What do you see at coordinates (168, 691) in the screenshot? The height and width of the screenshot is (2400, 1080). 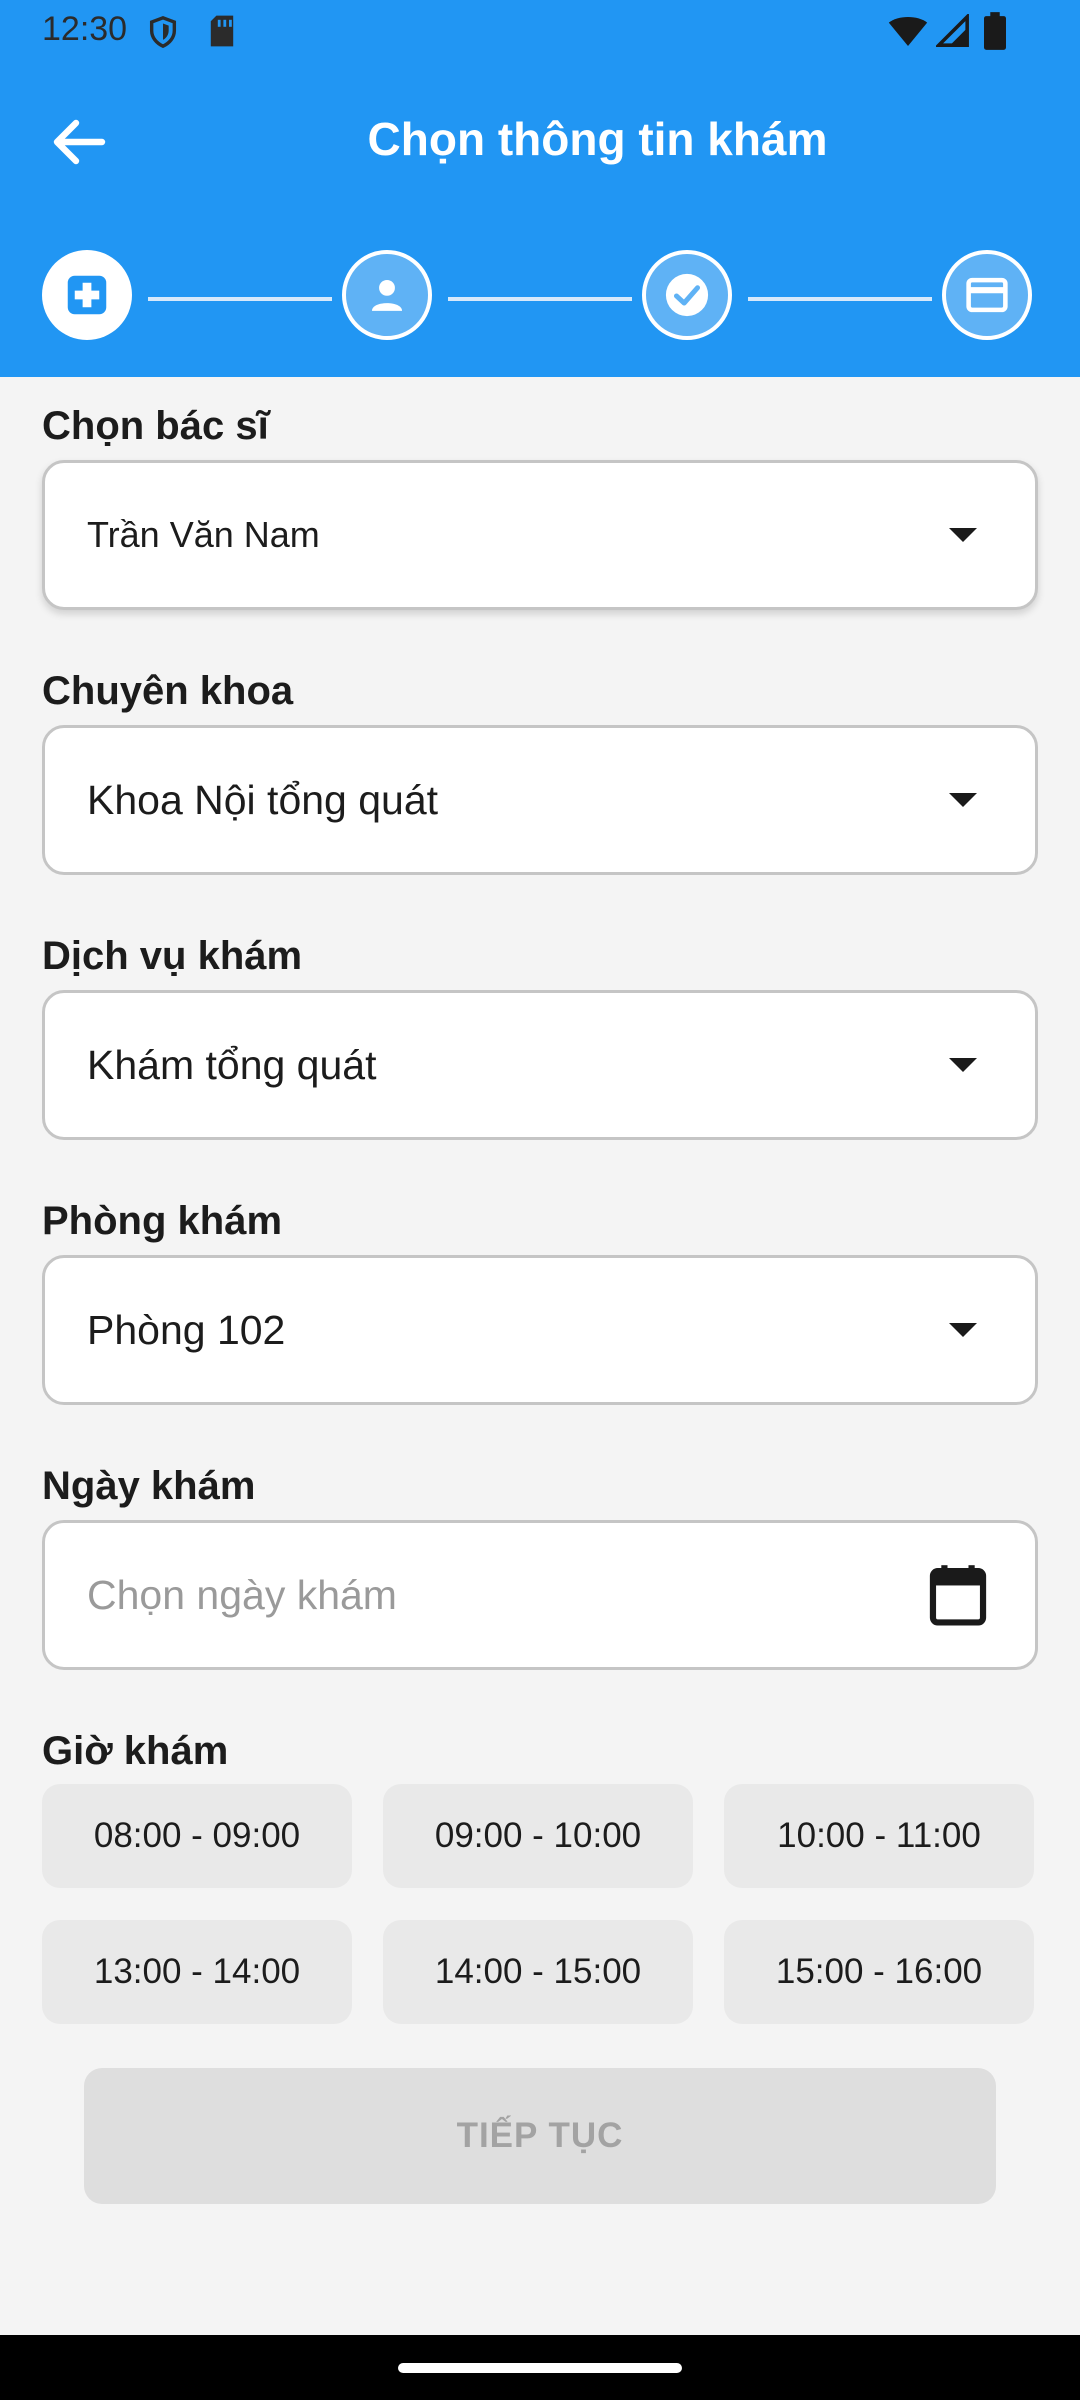 I see `specialty-label: Chuyên khoa` at bounding box center [168, 691].